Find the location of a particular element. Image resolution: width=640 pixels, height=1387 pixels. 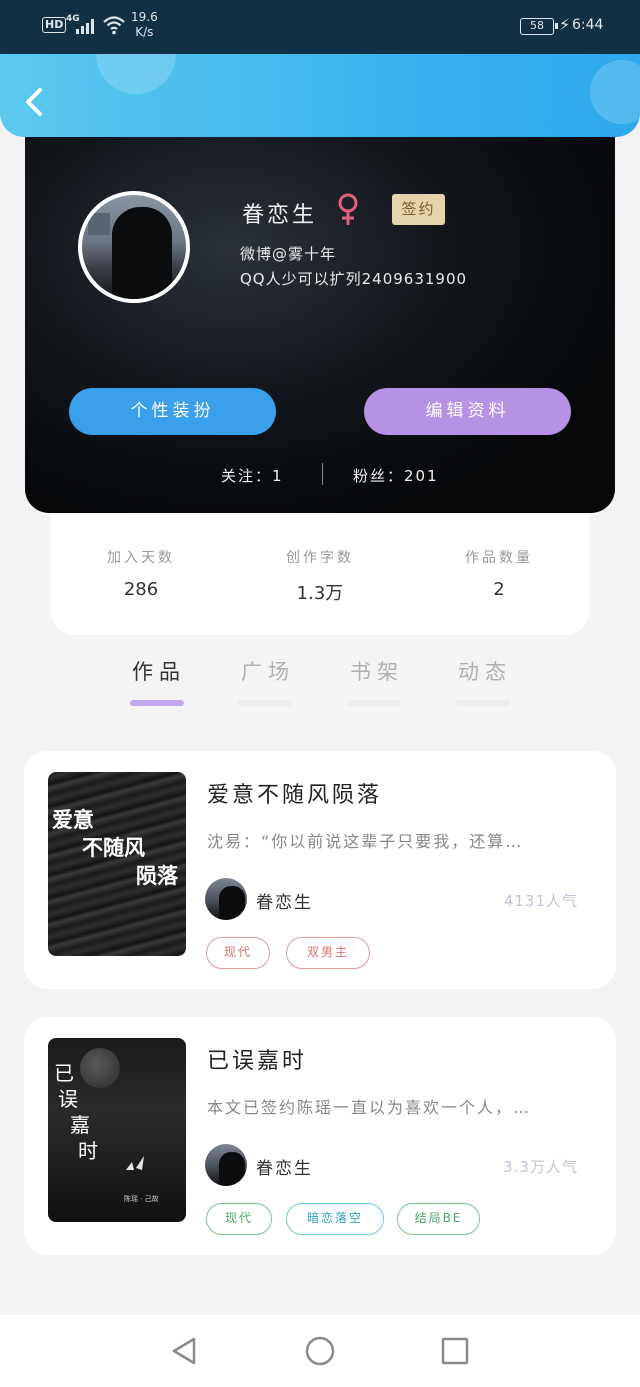

stat-word-count: 创作字数 1.3万 is located at coordinates (320, 576).